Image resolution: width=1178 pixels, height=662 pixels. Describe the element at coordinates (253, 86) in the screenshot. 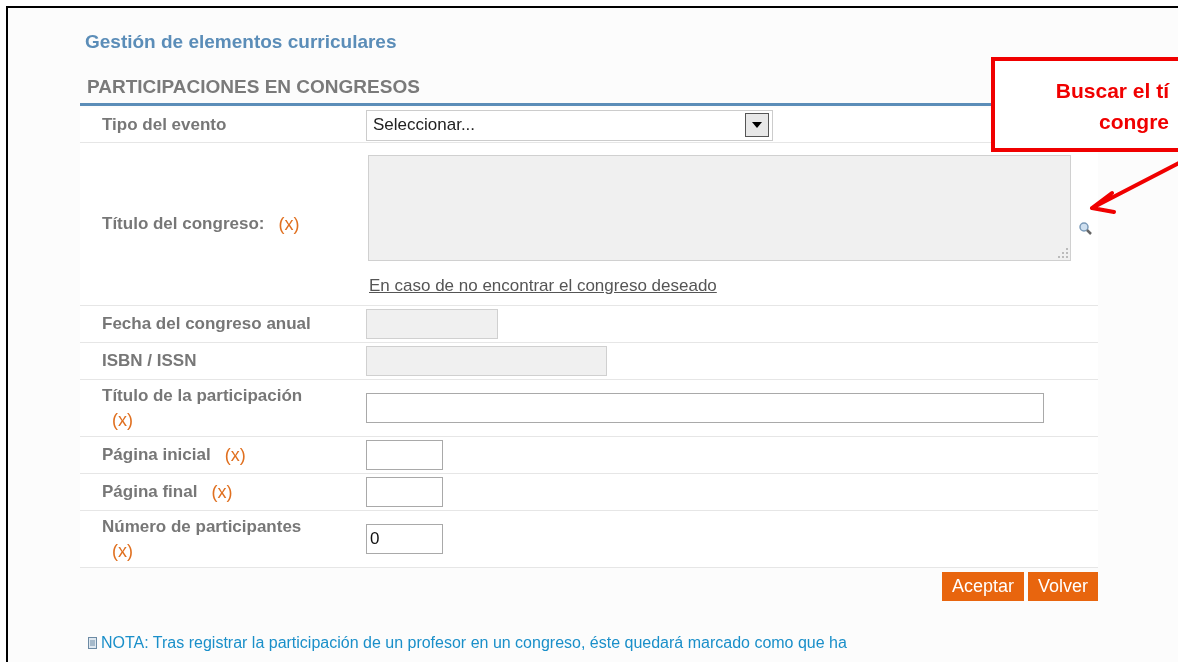

I see `section-title: PARTICIPACIONES EN CONGRESOS` at that location.